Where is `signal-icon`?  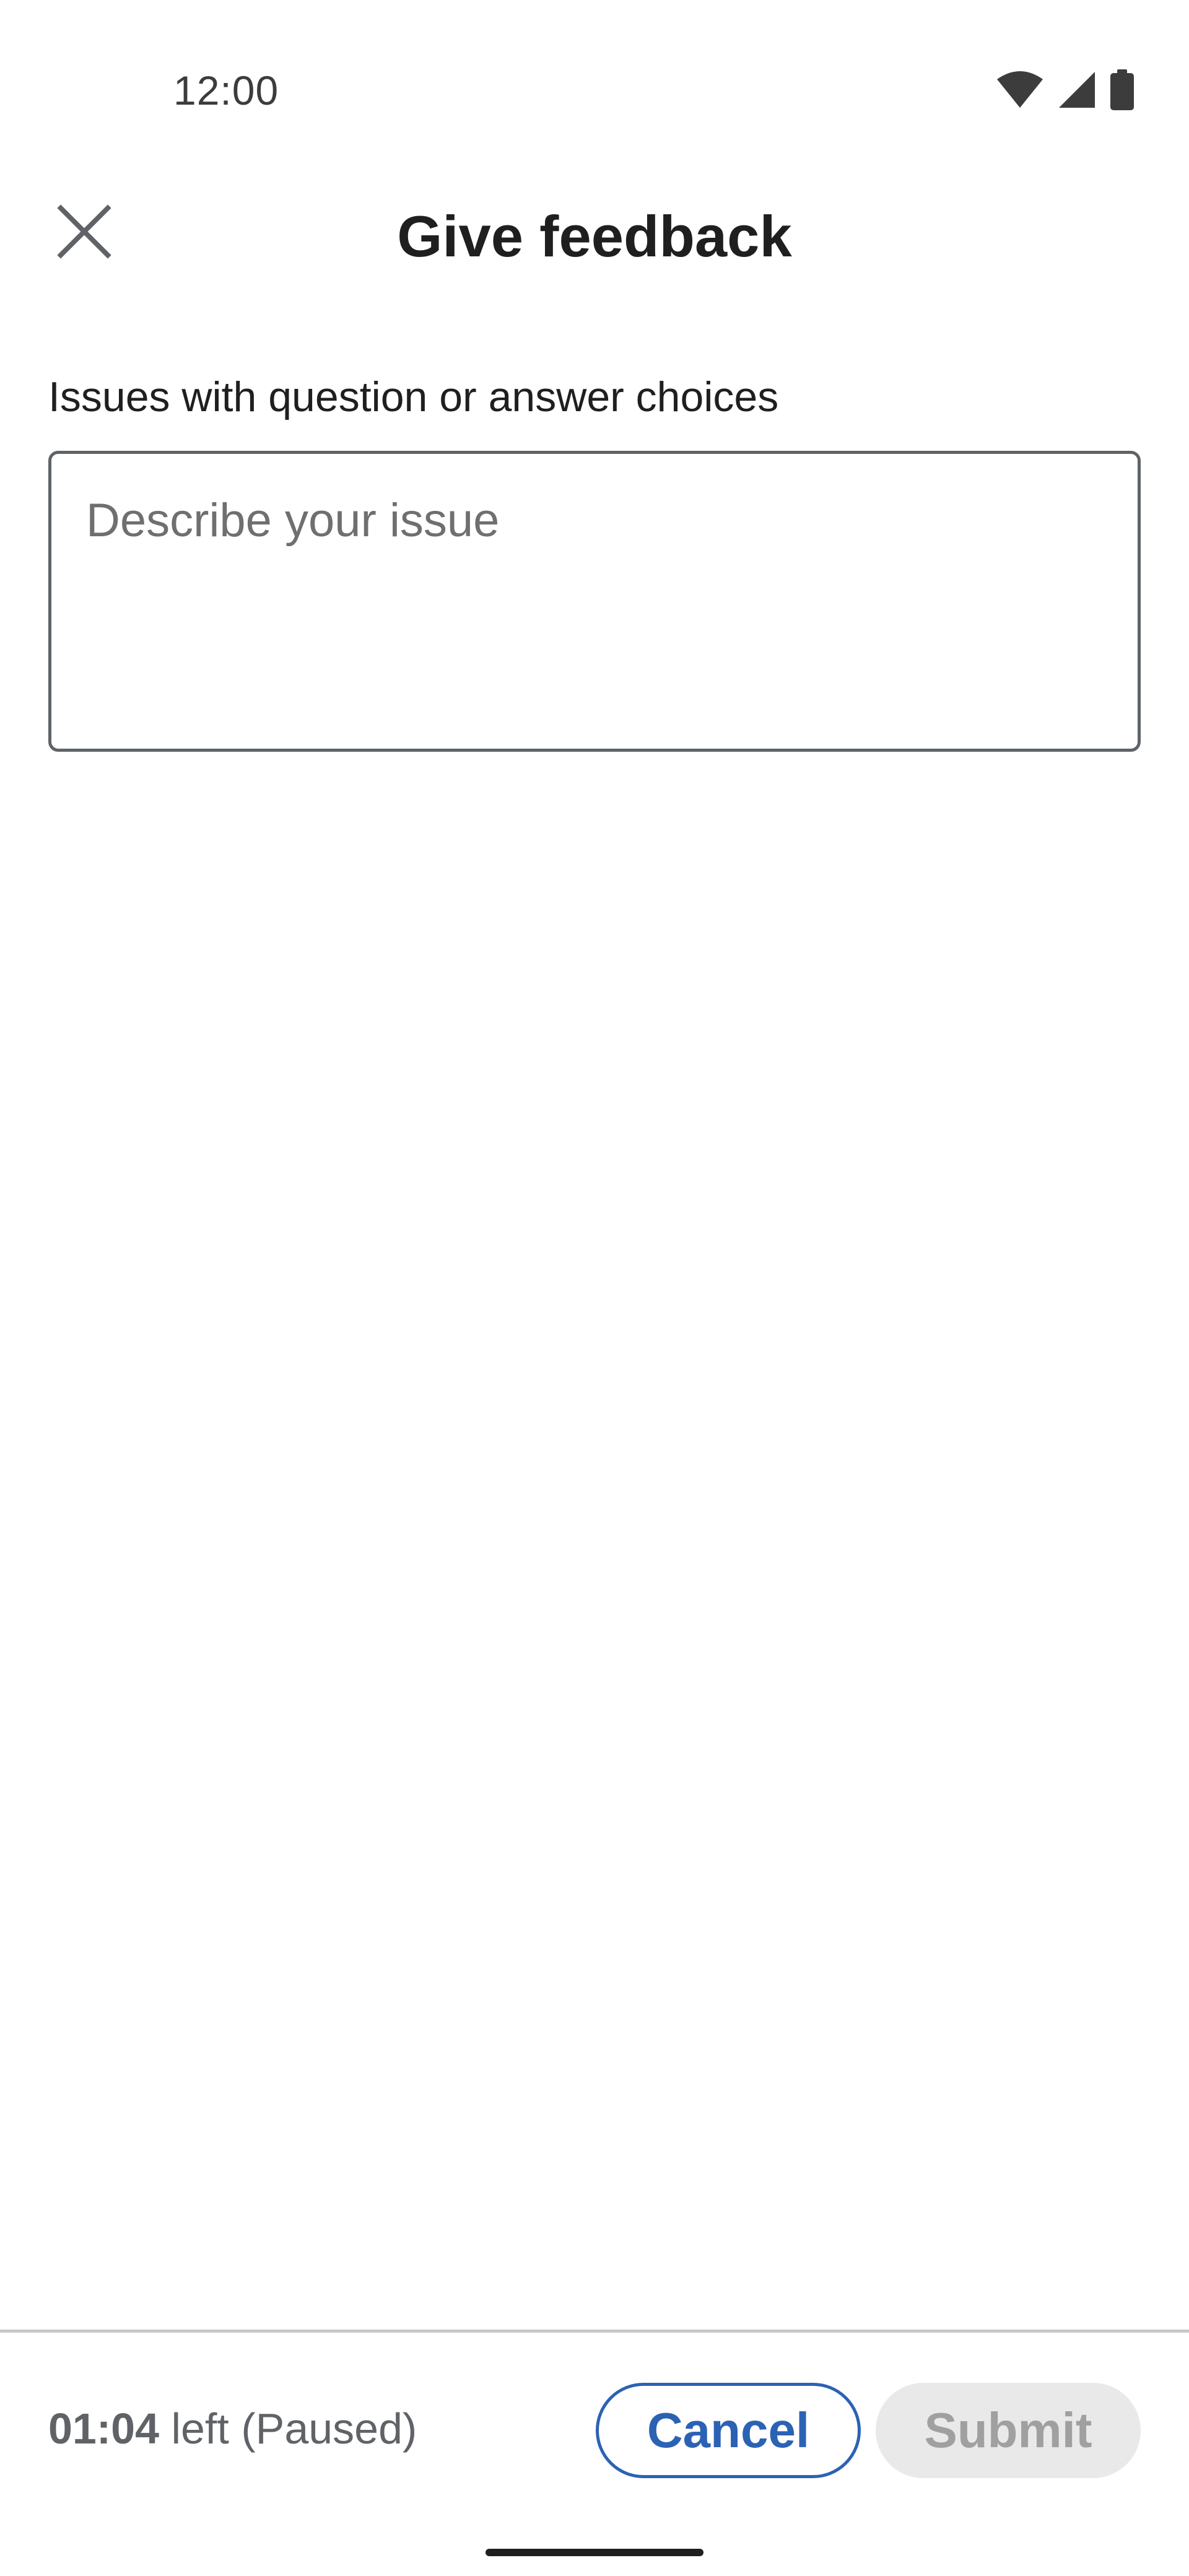 signal-icon is located at coordinates (1077, 91).